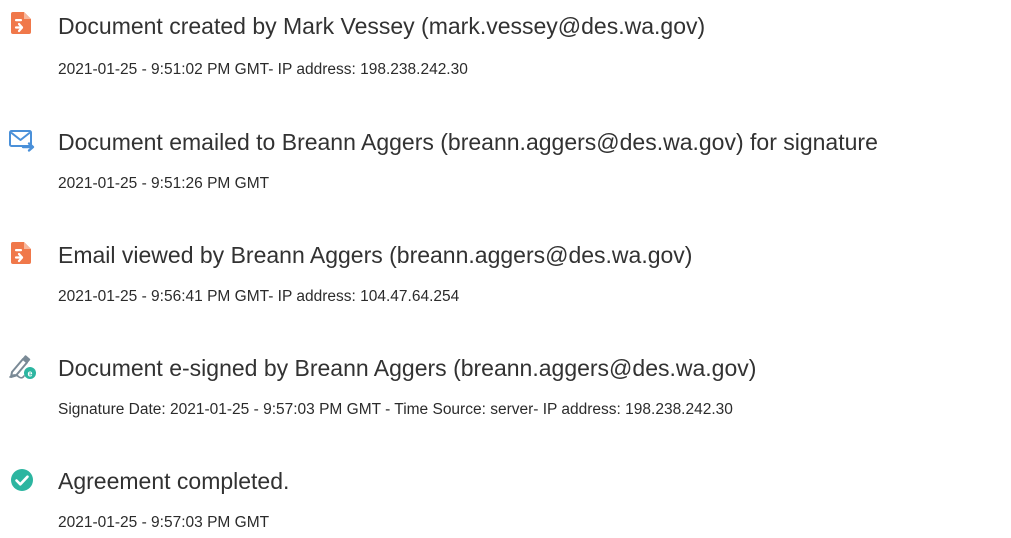  What do you see at coordinates (164, 183) in the screenshot?
I see `event-detail: 2021-01-25 - 9:51:26 PM GMT` at bounding box center [164, 183].